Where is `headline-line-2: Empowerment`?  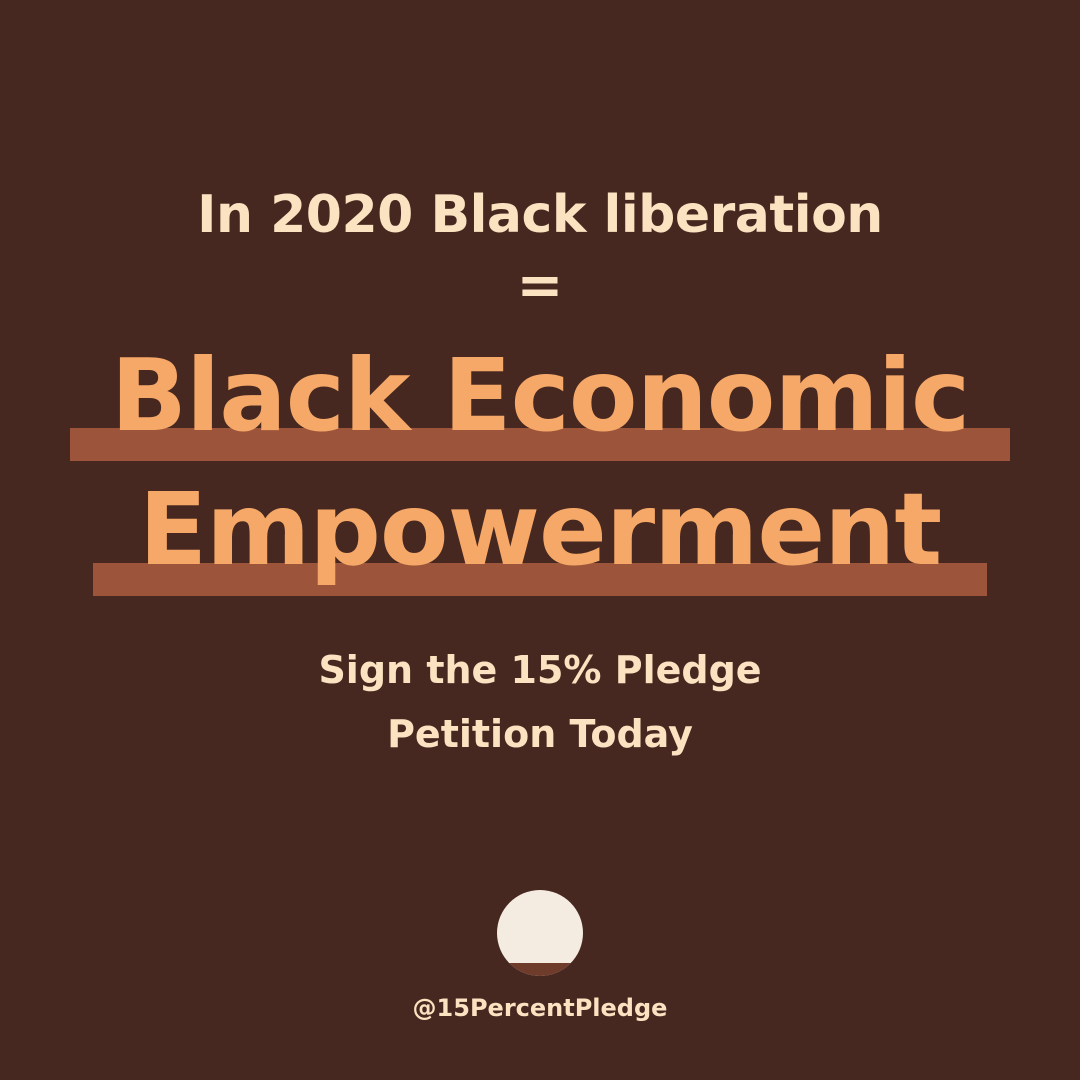
headline-line-2: Empowerment is located at coordinates (540, 529).